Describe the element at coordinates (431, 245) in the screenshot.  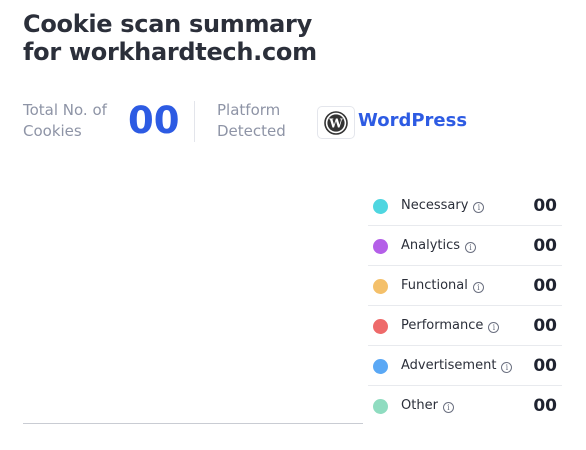
I see `category-label: Analytics` at that location.